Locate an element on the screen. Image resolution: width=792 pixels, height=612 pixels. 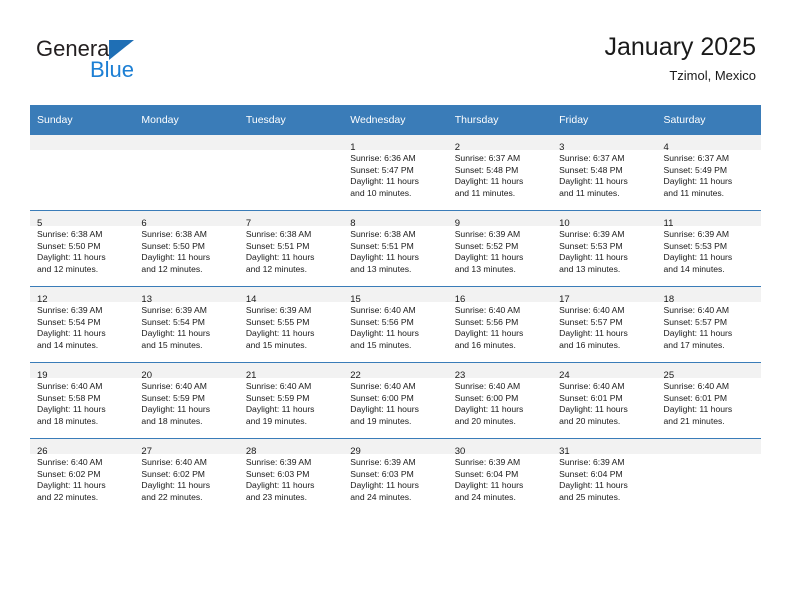
title-block: January 2025 Tzimol, Mexico is located at coordinates (680, 59).